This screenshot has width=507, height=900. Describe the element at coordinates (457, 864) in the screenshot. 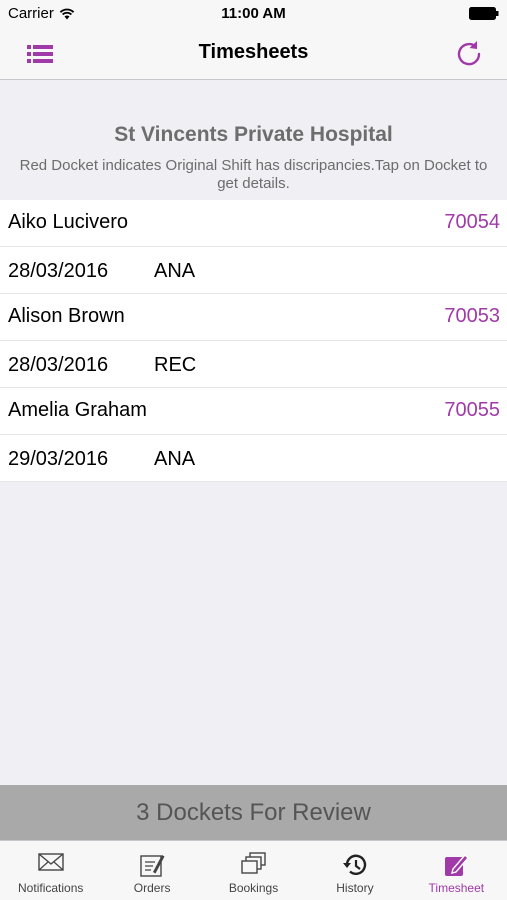

I see `timesheet-icon` at that location.